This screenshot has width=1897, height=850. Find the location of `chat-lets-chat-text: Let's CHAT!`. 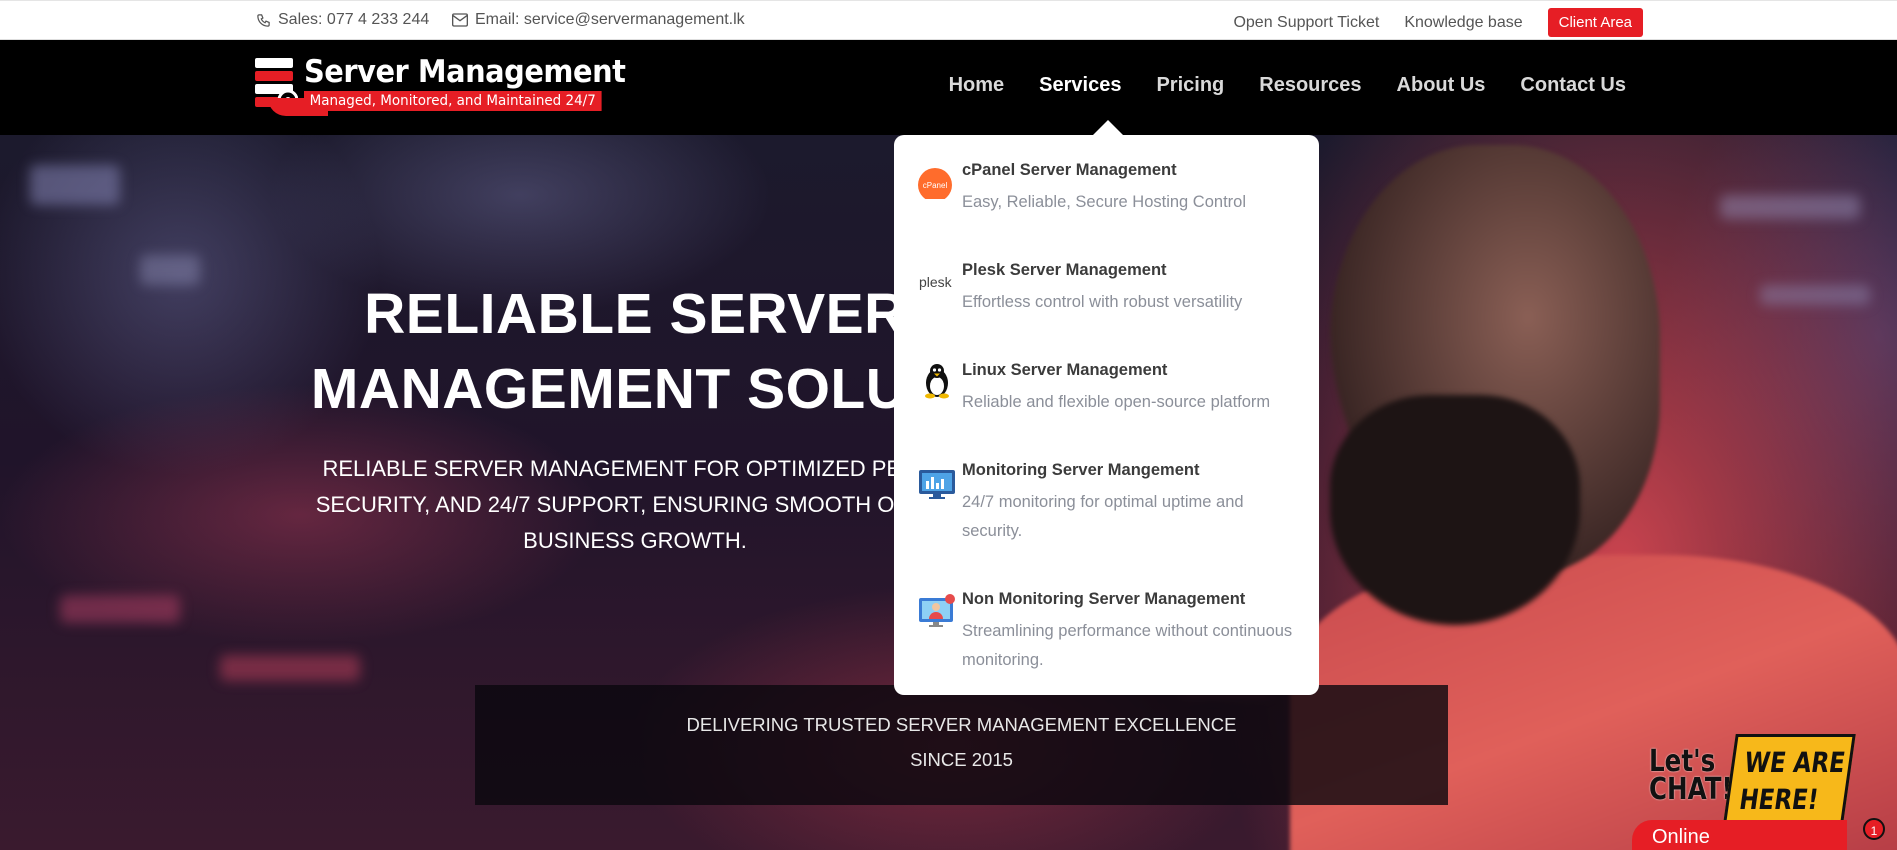

chat-lets-chat-text: Let's CHAT! is located at coordinates (1691, 777).